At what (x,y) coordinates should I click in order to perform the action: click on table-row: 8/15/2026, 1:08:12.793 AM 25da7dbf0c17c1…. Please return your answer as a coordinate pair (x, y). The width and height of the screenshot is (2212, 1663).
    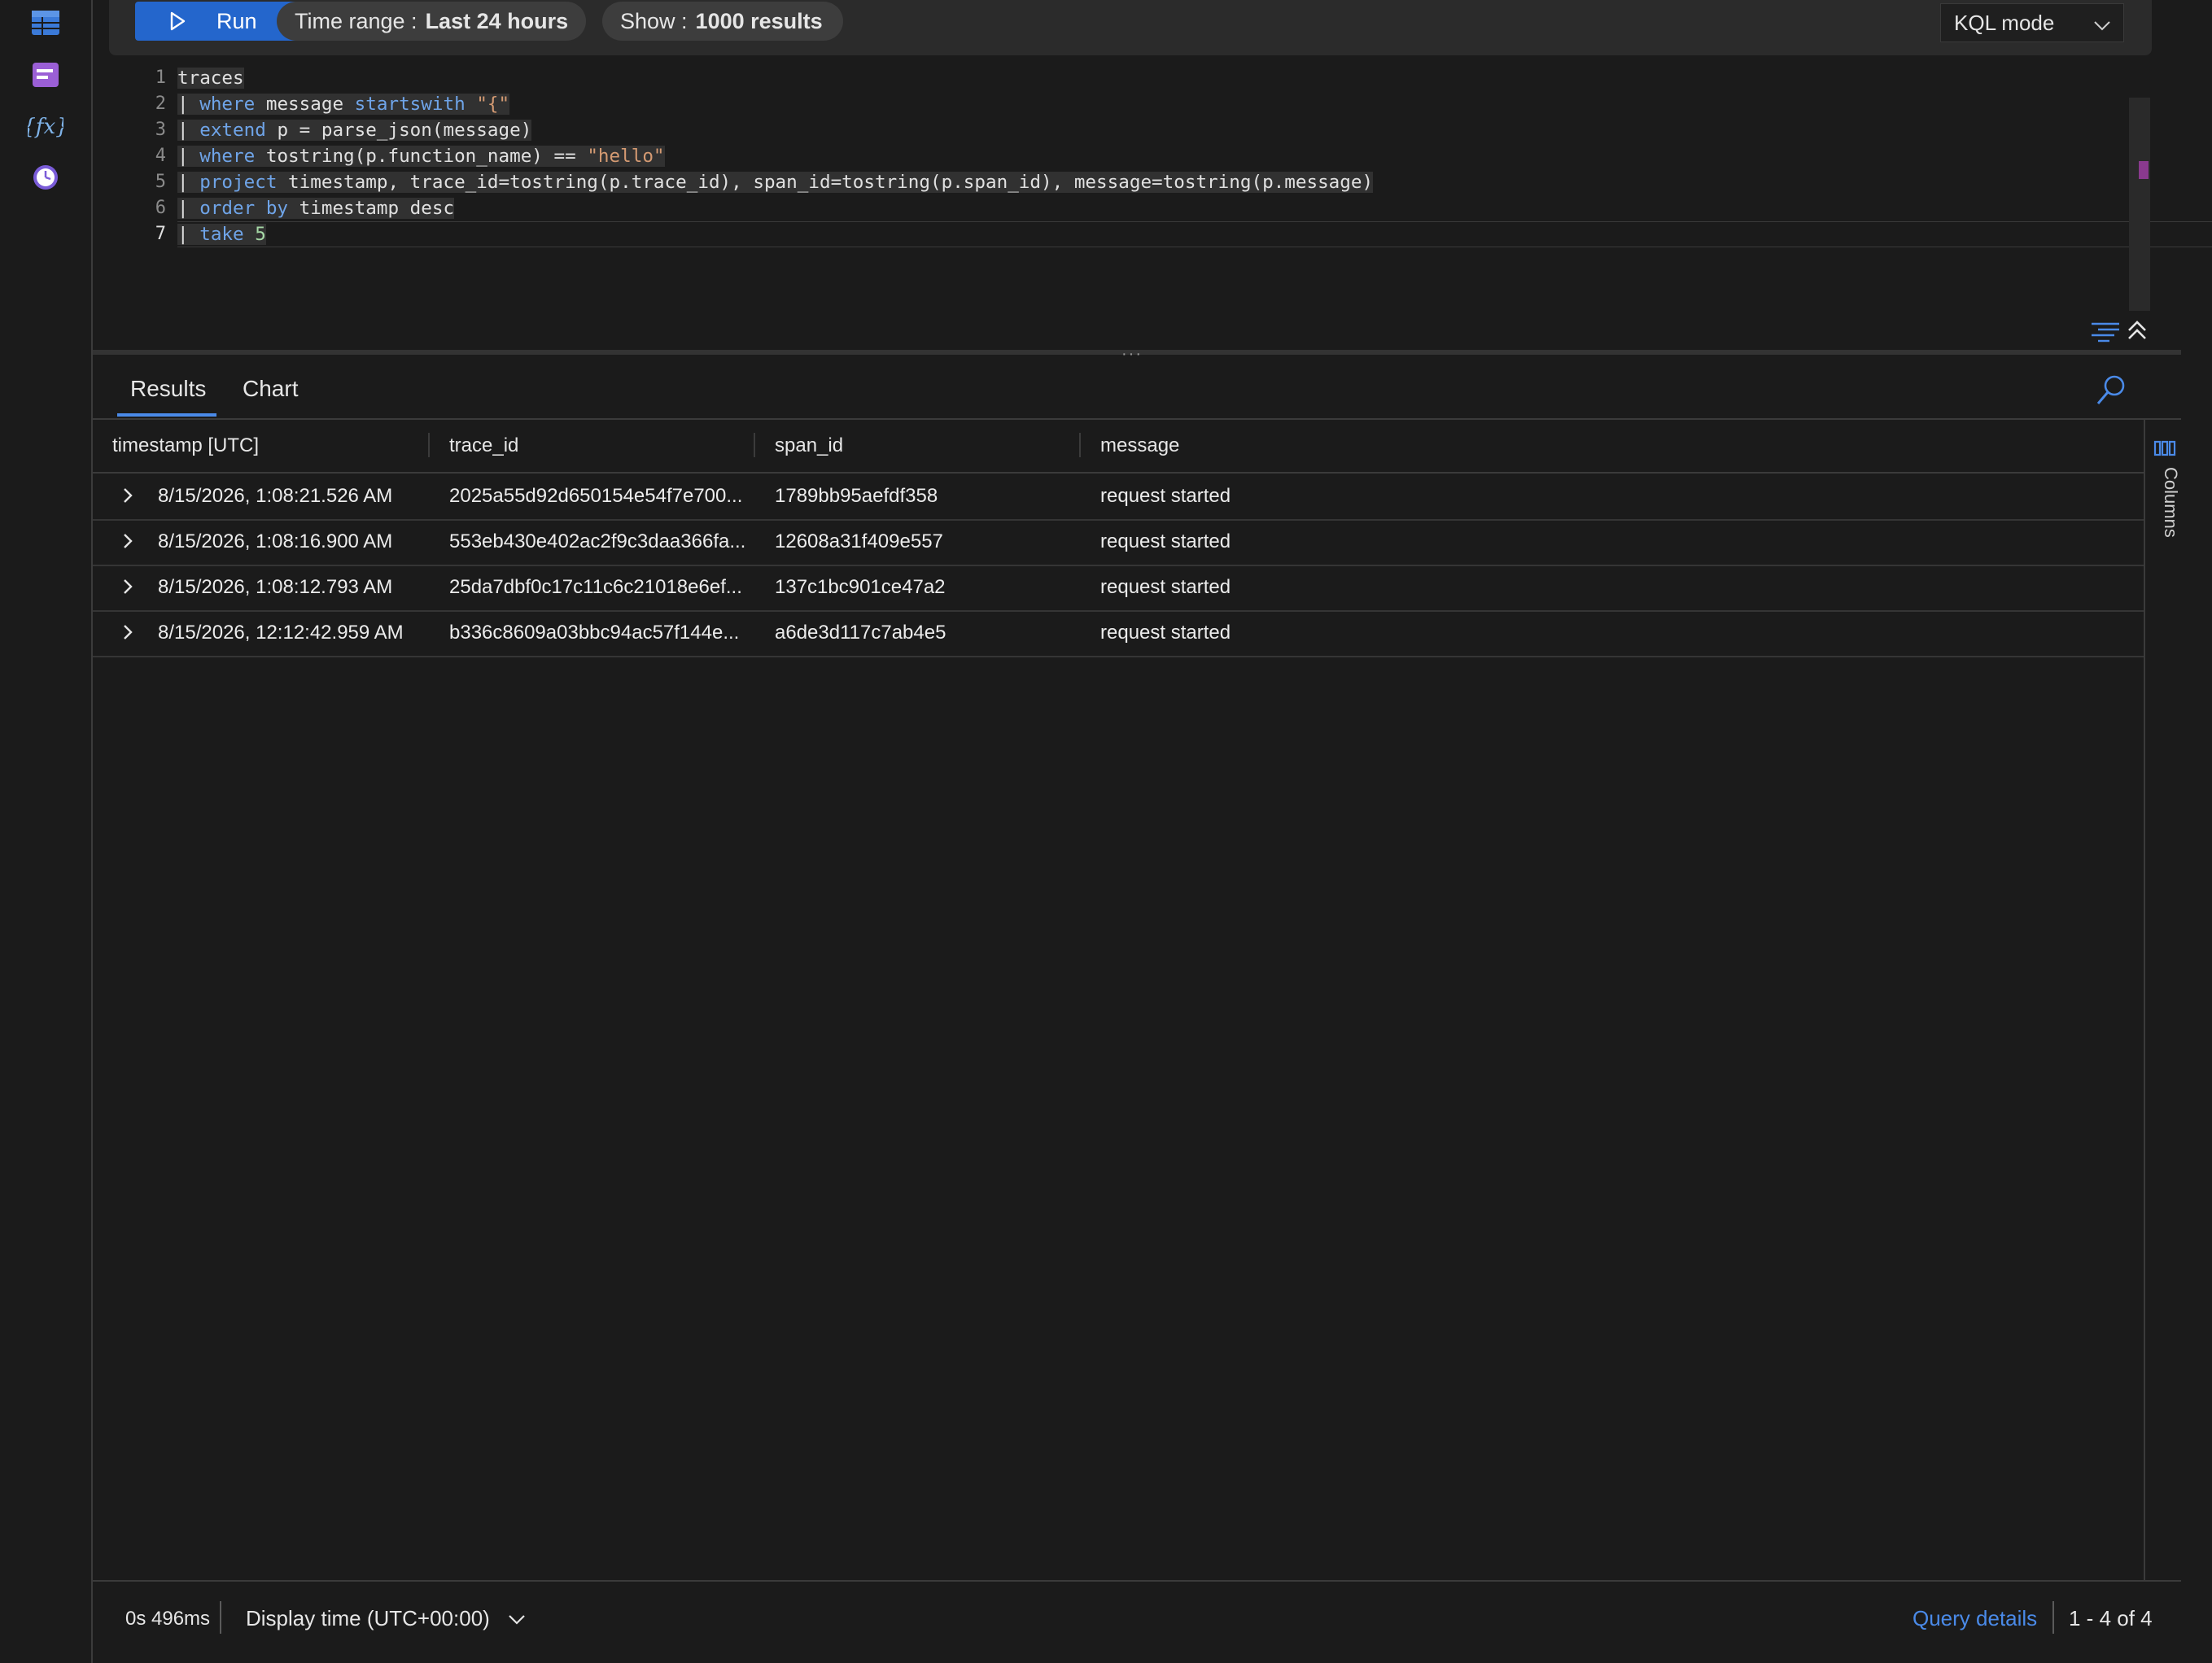
    Looking at the image, I should click on (1118, 588).